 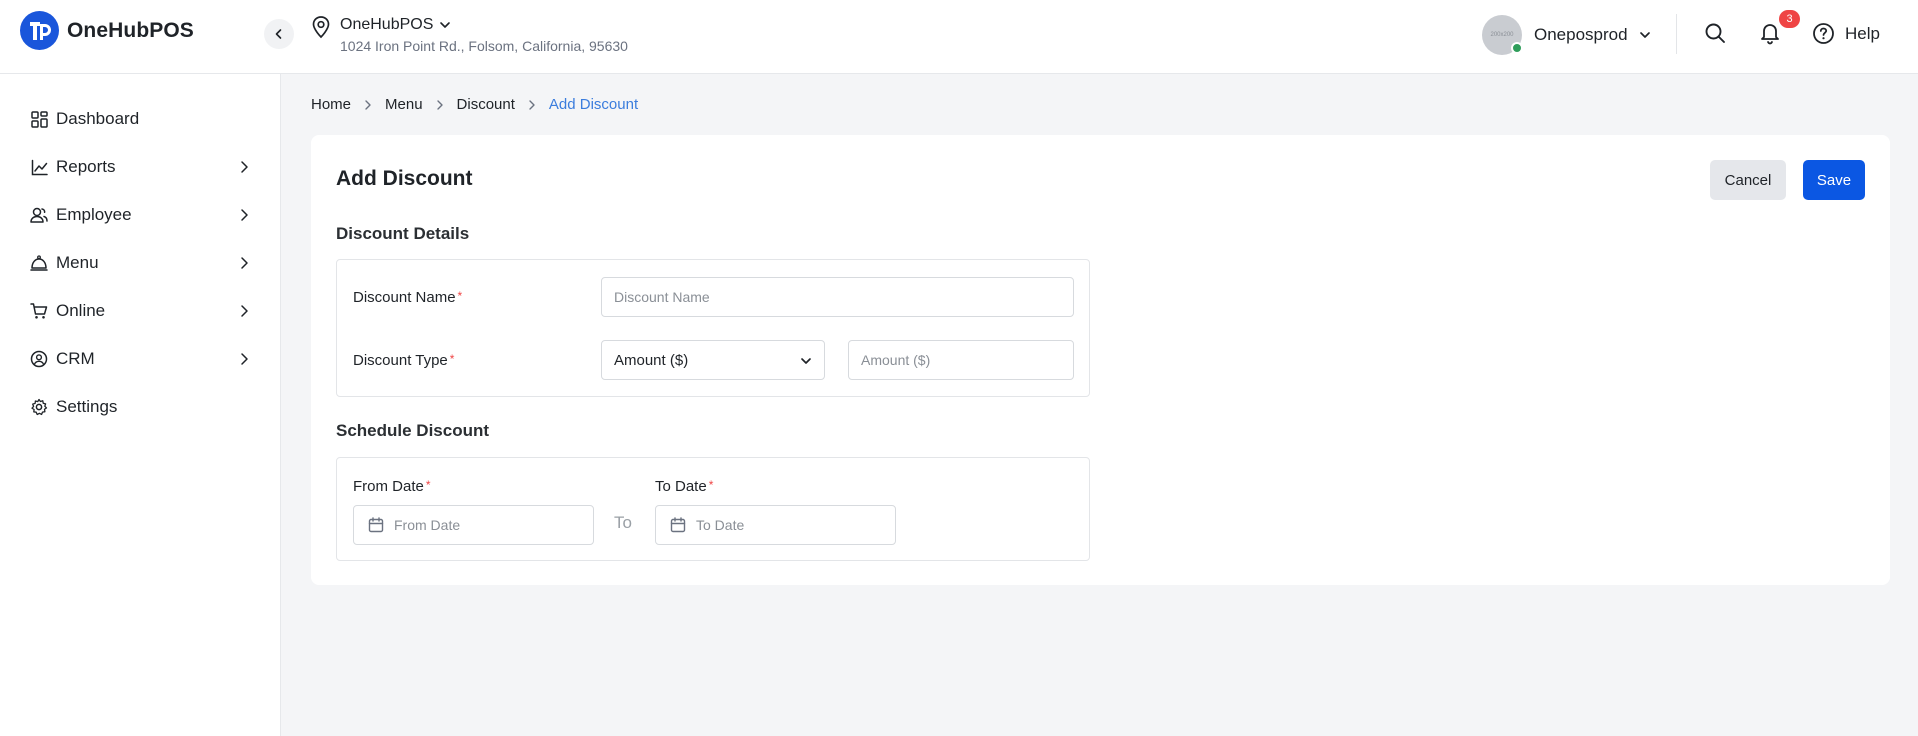 What do you see at coordinates (39, 263) in the screenshot?
I see `cloche-icon` at bounding box center [39, 263].